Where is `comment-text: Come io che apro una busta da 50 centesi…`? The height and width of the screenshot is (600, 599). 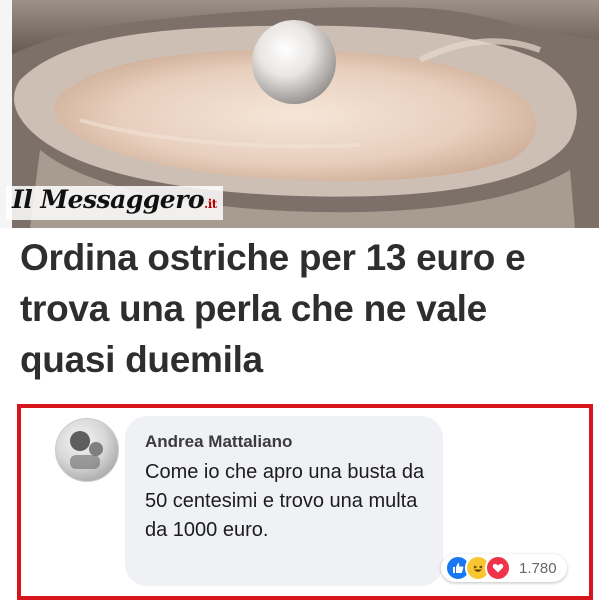 comment-text: Come io che apro una busta da 50 centesi… is located at coordinates (285, 501).